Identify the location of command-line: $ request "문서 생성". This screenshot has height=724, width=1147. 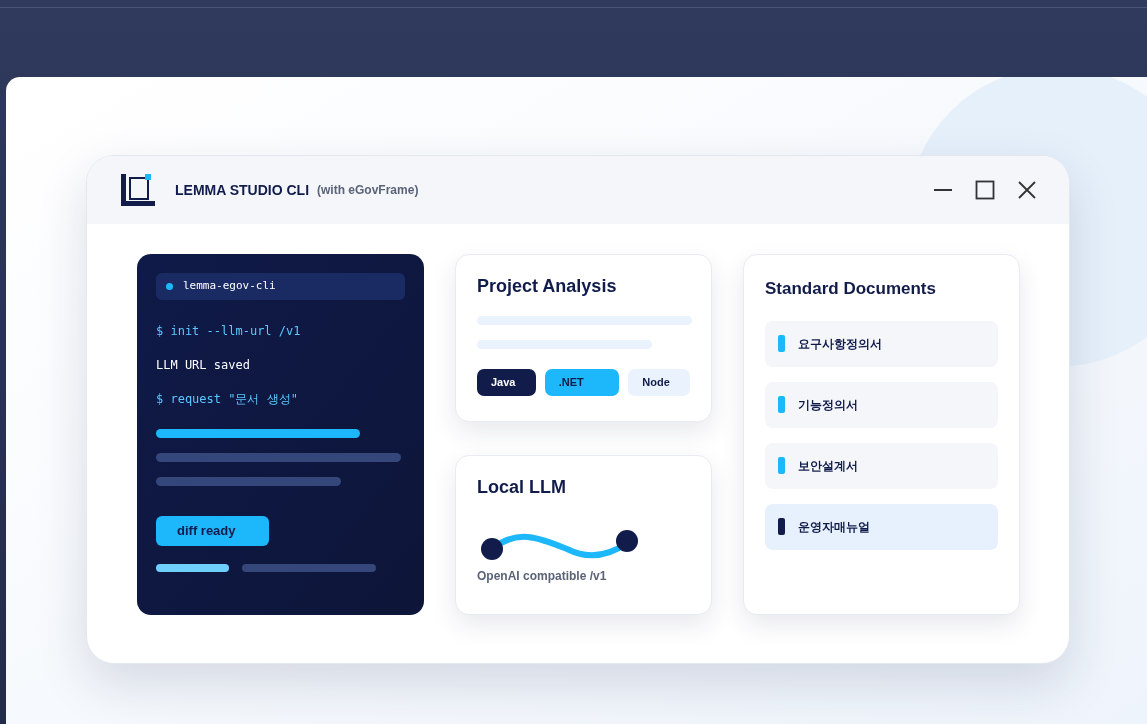
(227, 399).